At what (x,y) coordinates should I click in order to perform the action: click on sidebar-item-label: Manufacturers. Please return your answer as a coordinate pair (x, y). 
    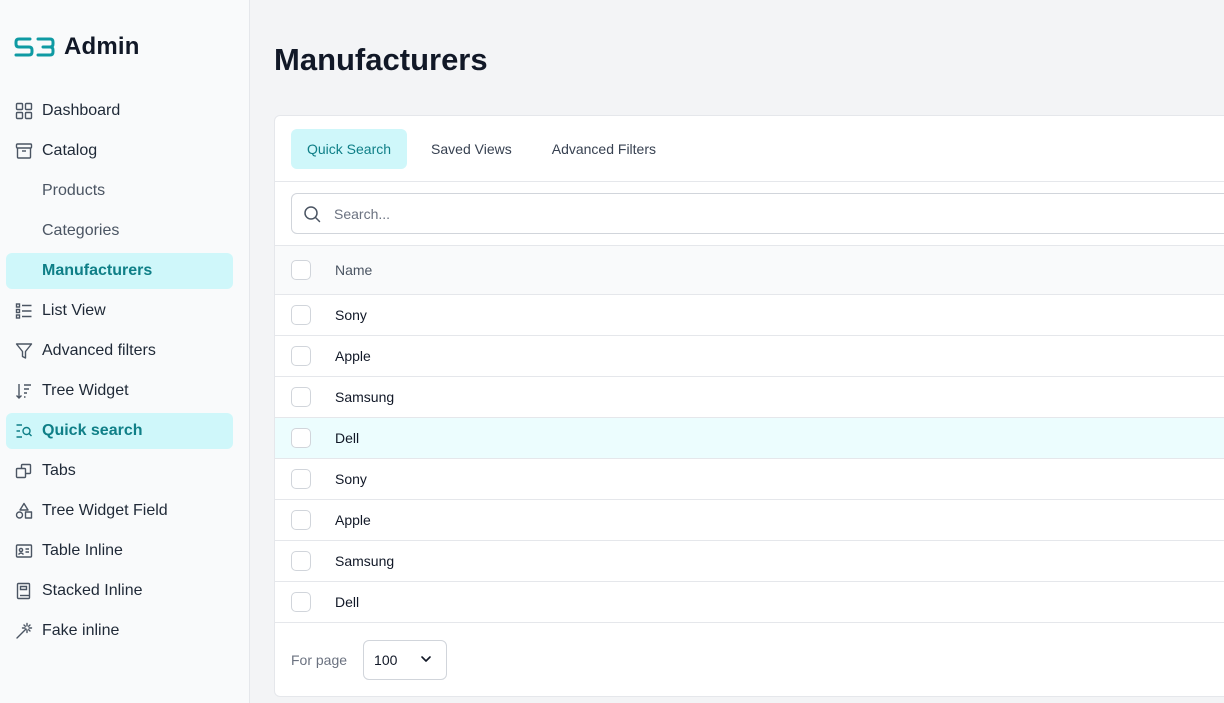
    Looking at the image, I should click on (97, 270).